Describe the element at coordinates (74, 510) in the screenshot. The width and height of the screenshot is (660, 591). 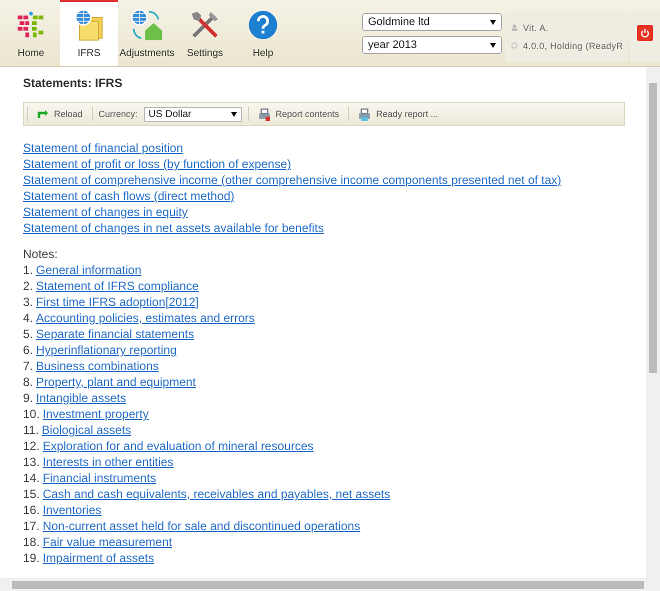
I see `note-link: Inventories` at that location.